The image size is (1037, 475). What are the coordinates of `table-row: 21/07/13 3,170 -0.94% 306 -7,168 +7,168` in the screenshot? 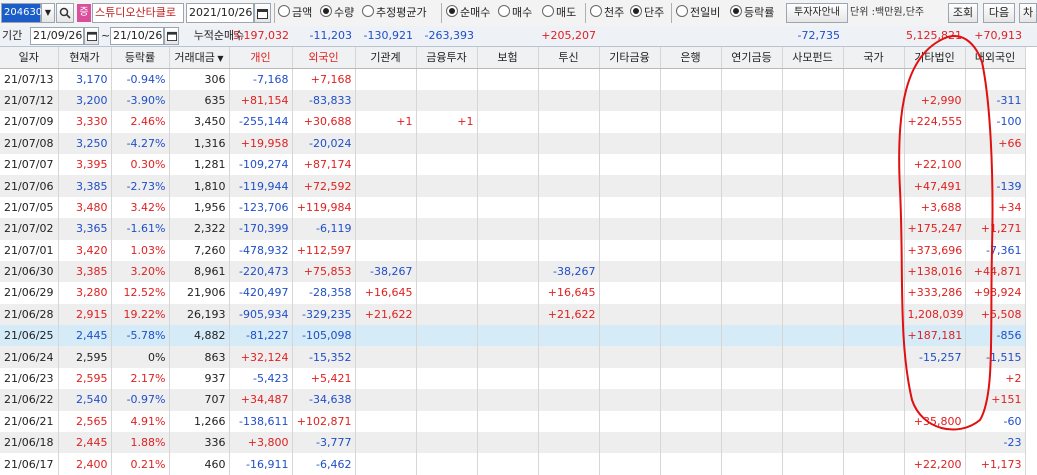 It's located at (513, 79).